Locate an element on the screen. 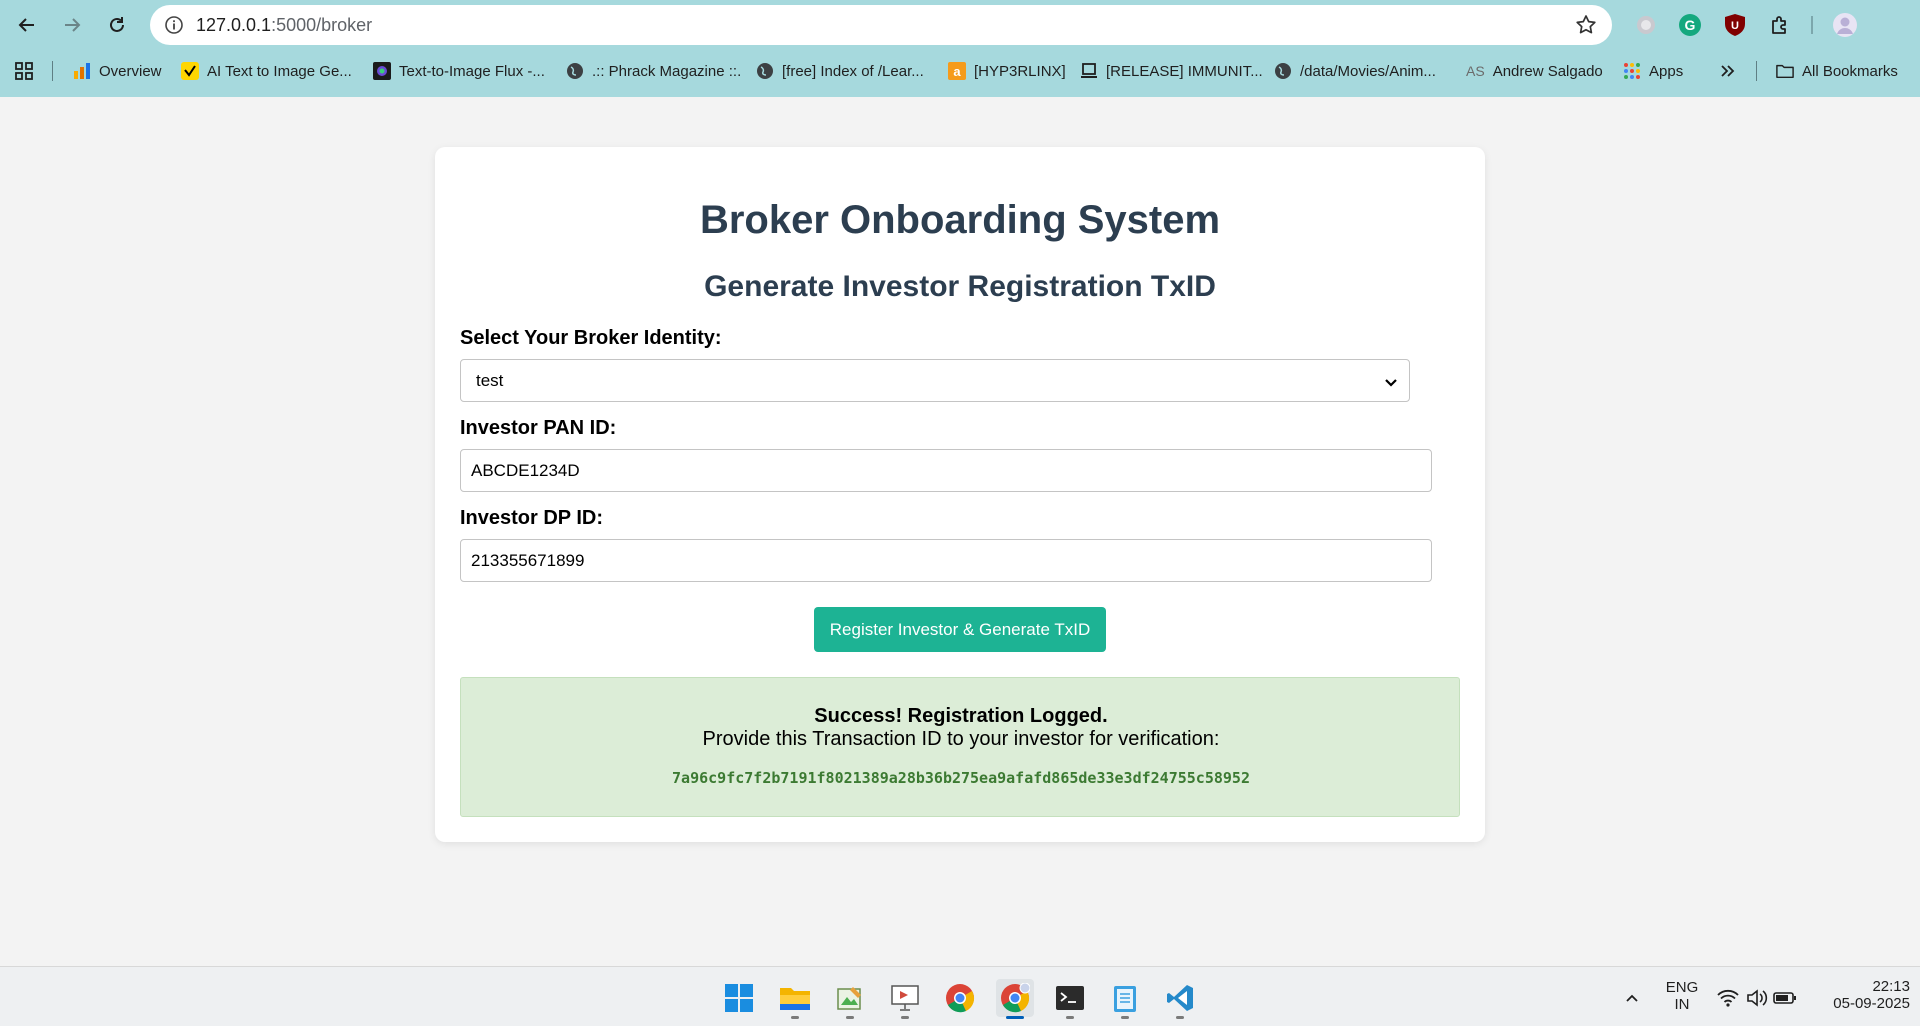 The image size is (1920, 1026). bookmark-star-icon is located at coordinates (1586, 25).